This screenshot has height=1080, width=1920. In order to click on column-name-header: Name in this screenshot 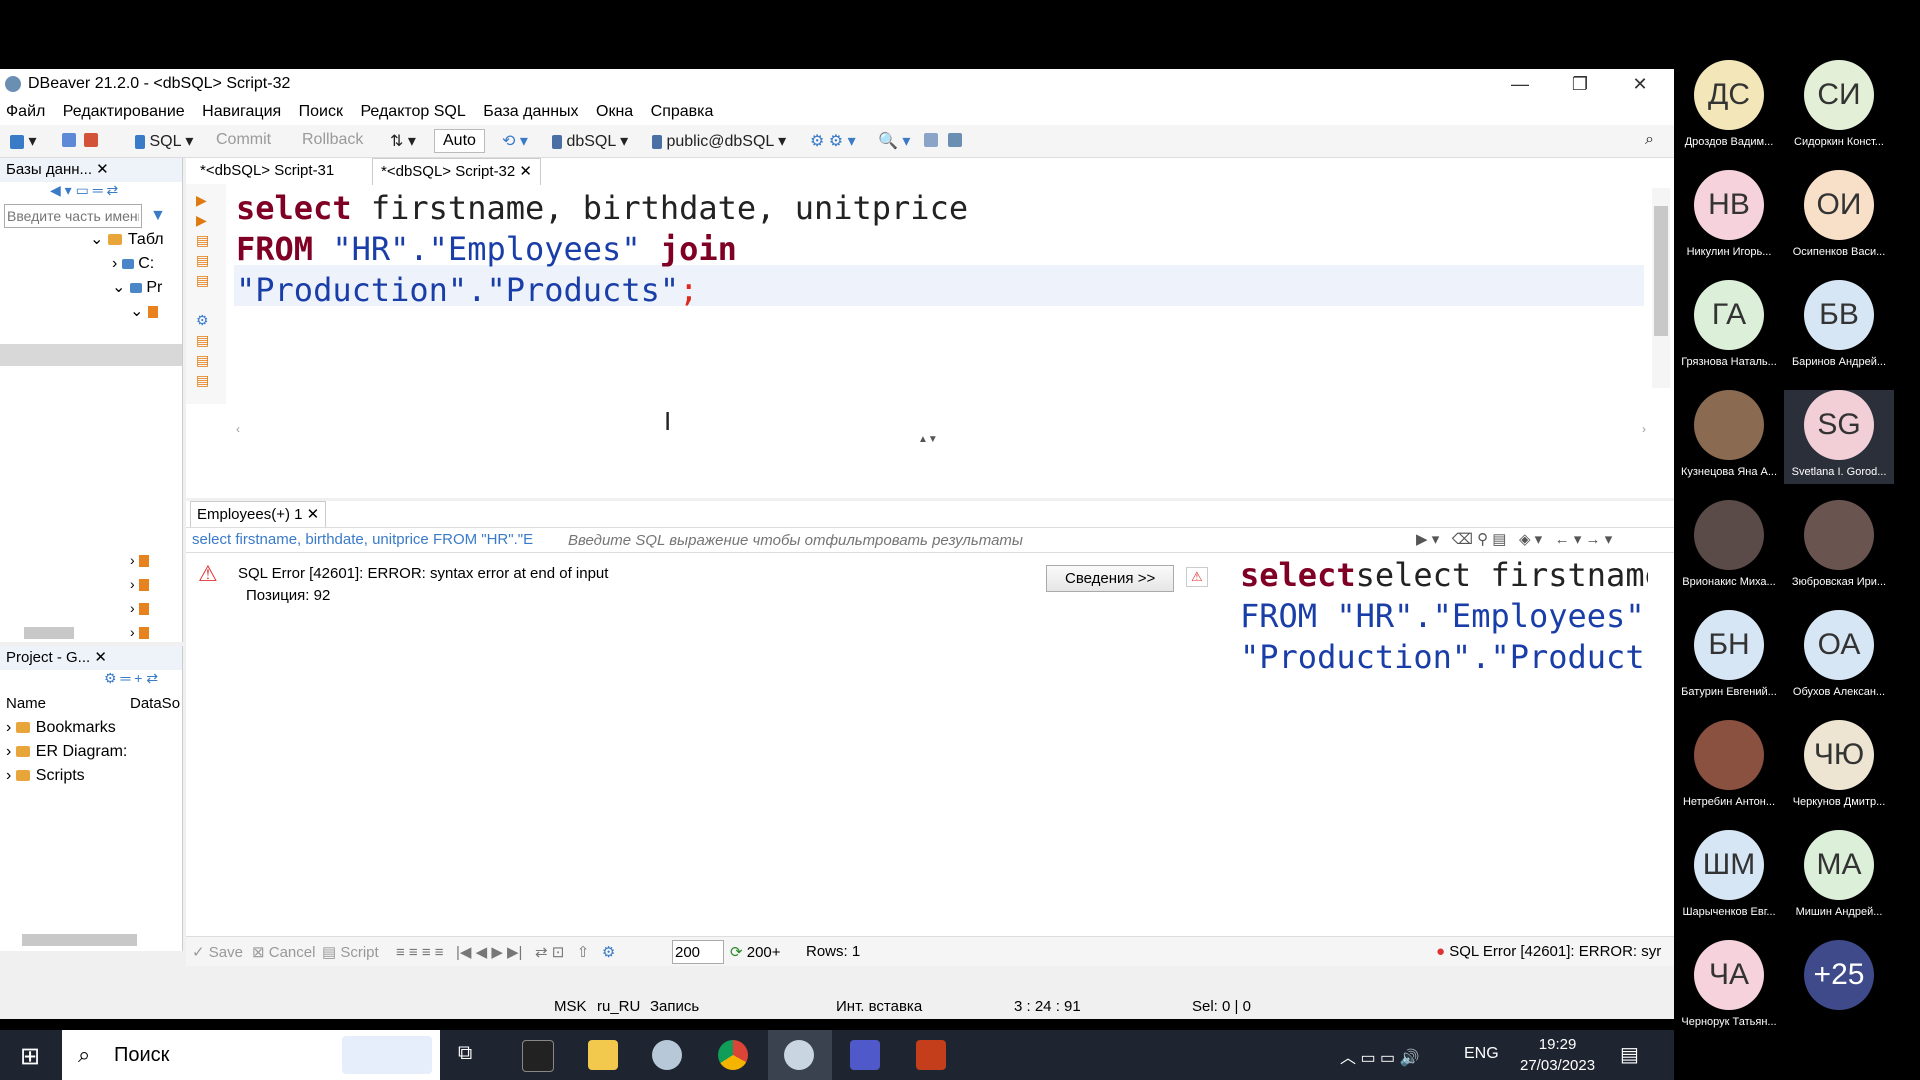, I will do `click(26, 704)`.